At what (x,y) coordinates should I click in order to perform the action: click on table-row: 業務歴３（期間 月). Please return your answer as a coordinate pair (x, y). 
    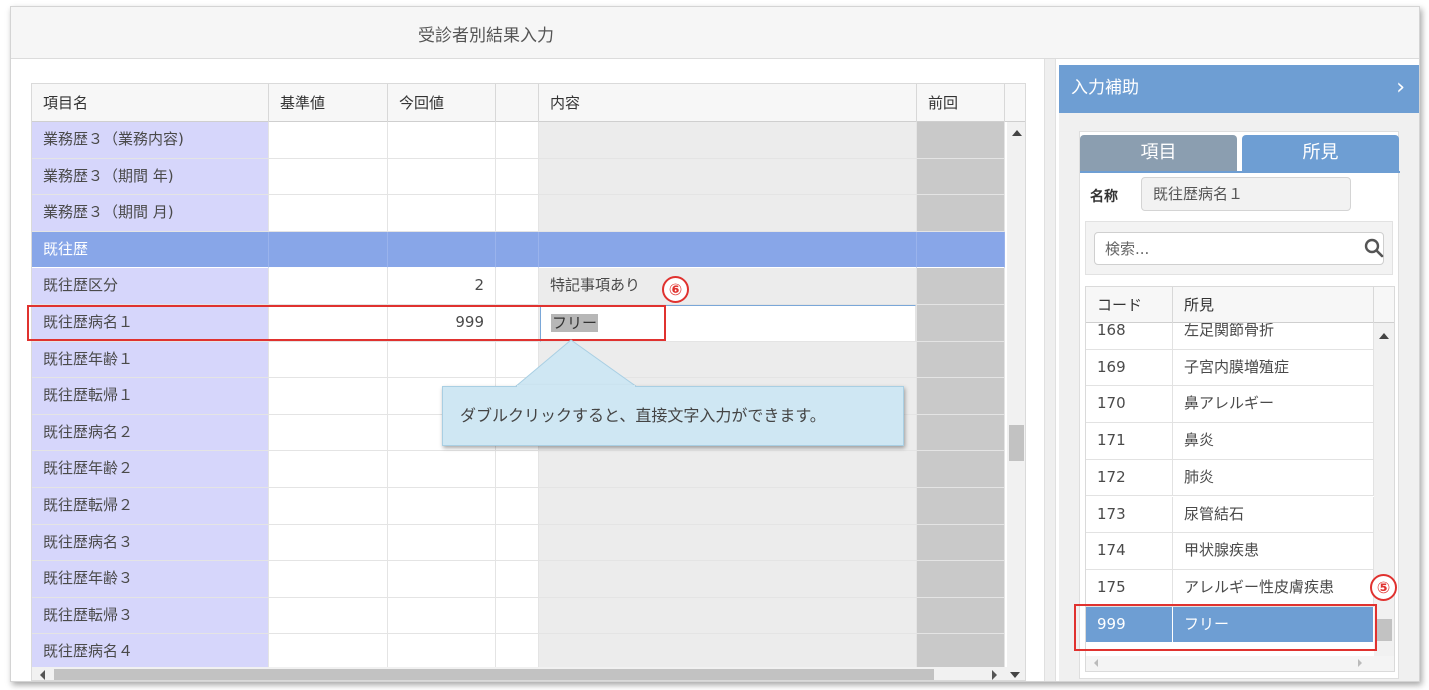
    Looking at the image, I should click on (519, 213).